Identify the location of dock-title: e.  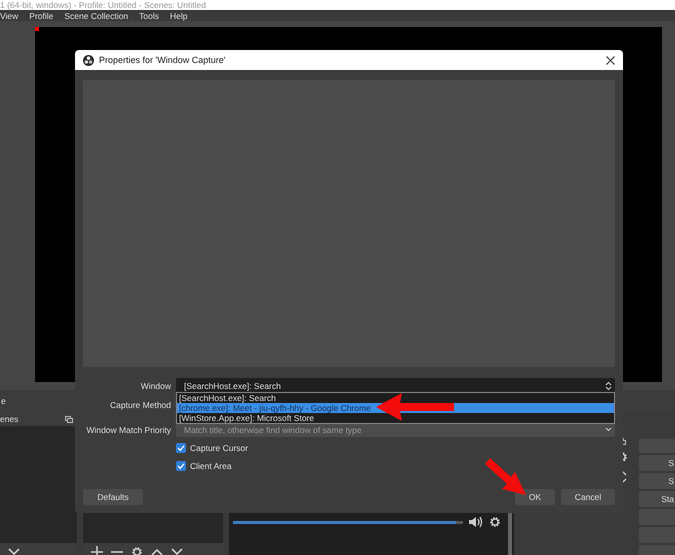
(3, 401).